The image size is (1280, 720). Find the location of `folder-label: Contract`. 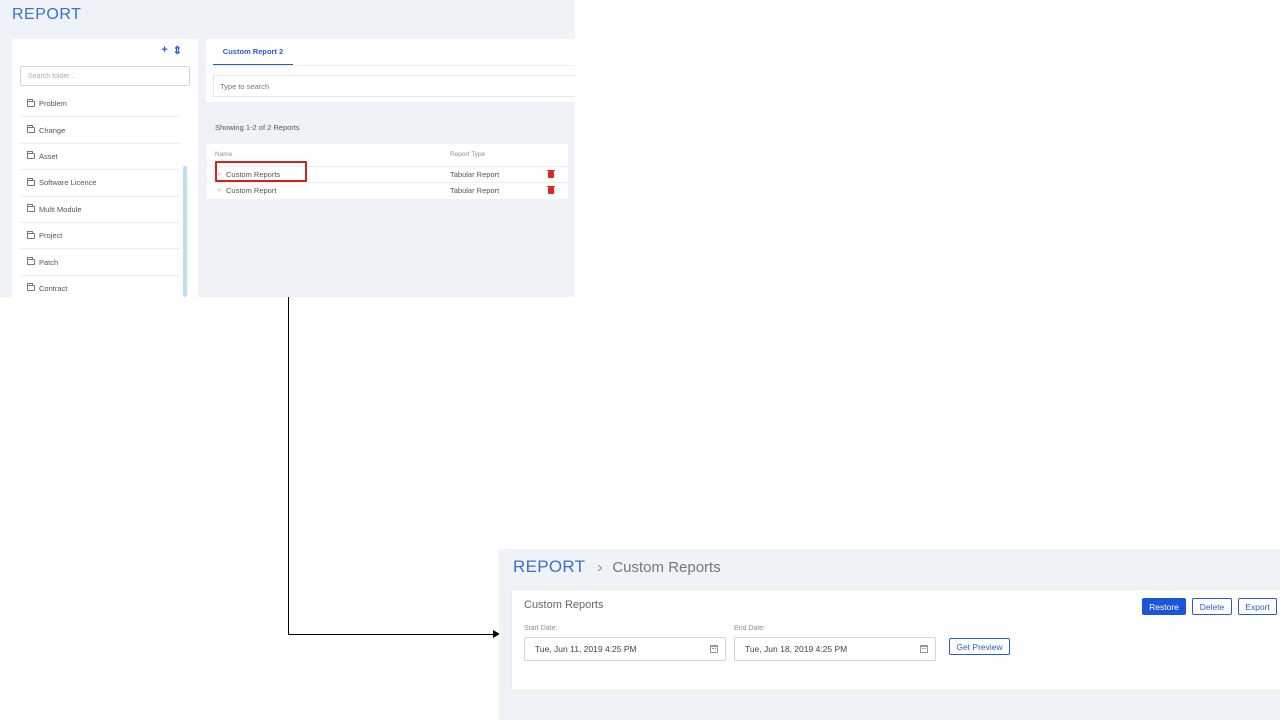

folder-label: Contract is located at coordinates (53, 288).